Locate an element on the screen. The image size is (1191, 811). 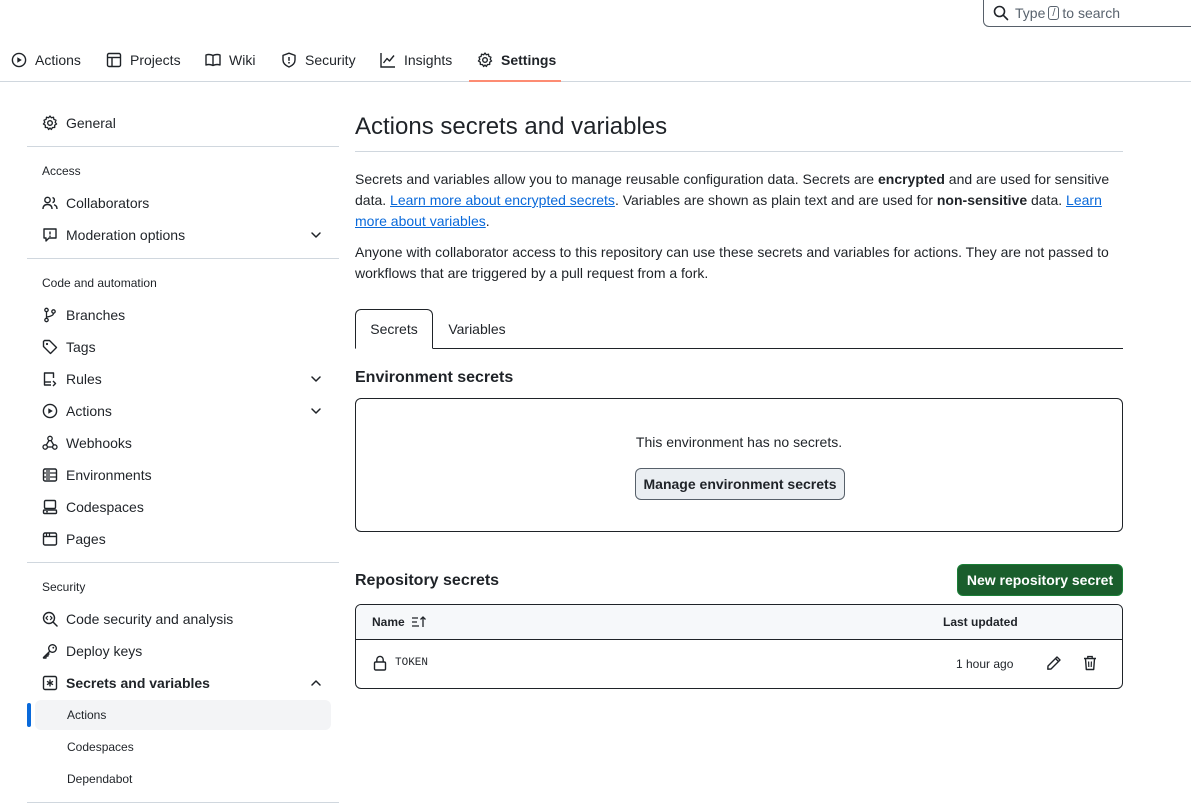
people-icon is located at coordinates (50, 203).